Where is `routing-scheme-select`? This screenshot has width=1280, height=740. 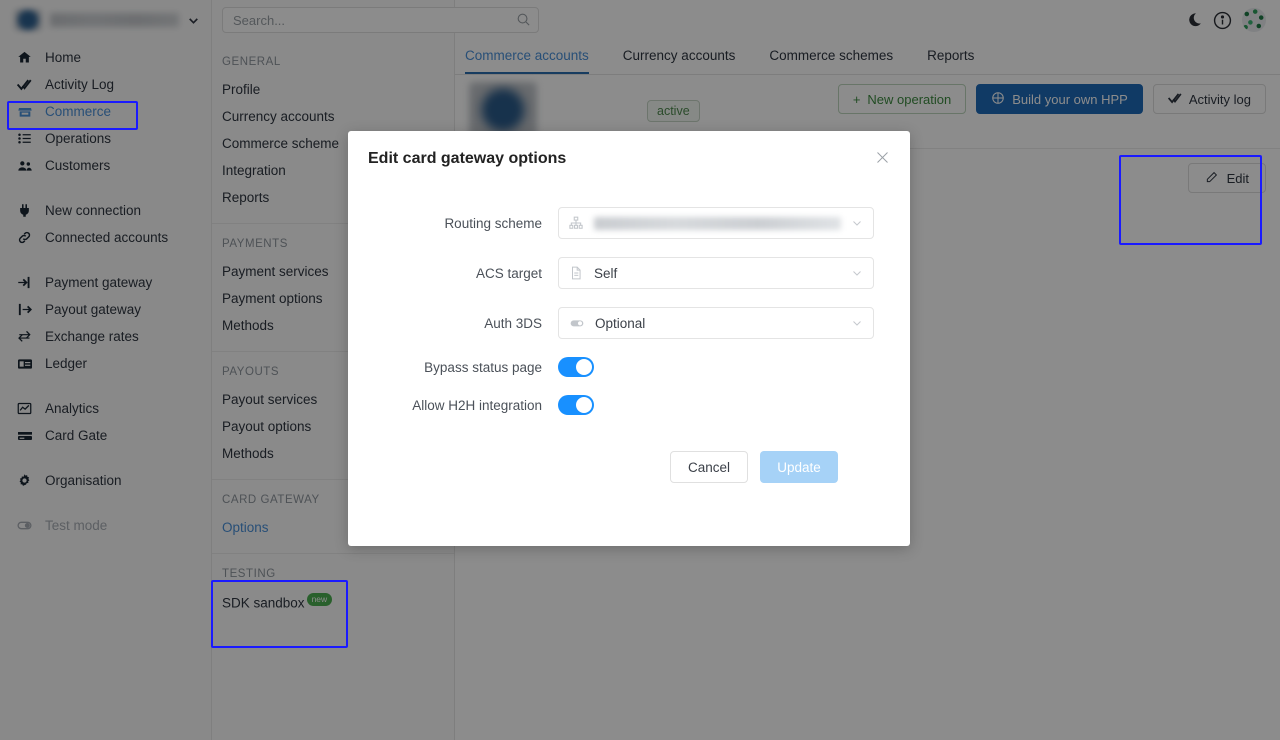 routing-scheme-select is located at coordinates (716, 223).